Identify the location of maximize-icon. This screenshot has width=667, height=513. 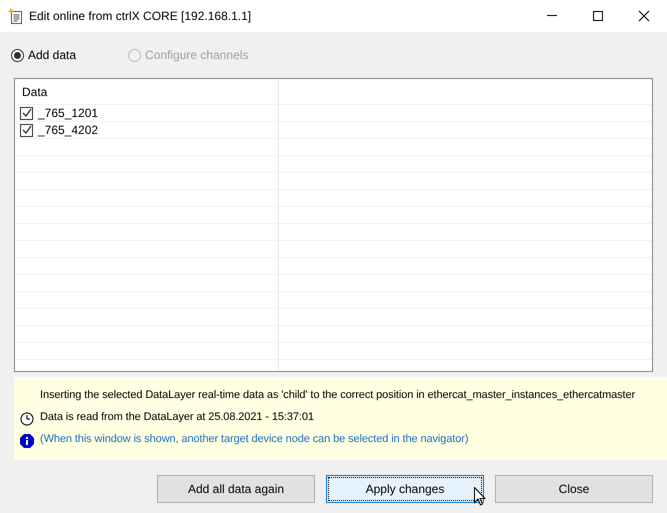
(598, 16).